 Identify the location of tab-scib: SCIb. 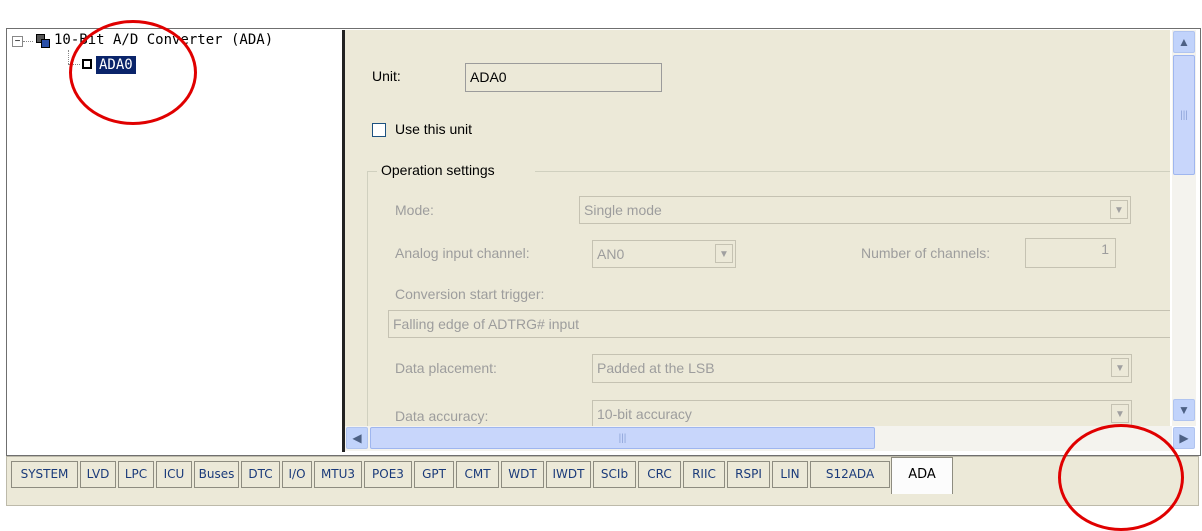
(614, 474).